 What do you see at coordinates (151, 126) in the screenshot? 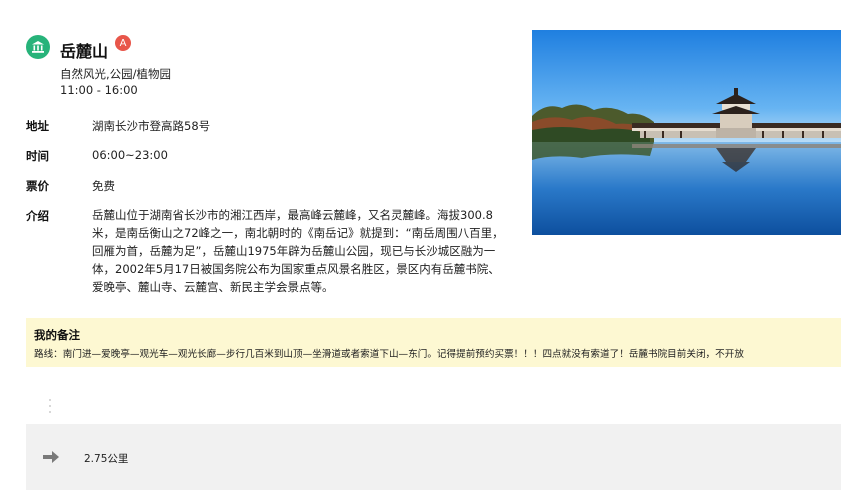
I see `address-value: 湖南长沙市登高路58号` at bounding box center [151, 126].